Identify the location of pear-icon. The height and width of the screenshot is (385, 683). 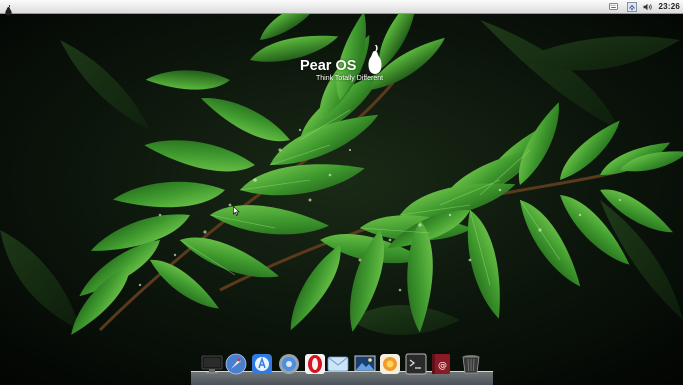
(8, 8).